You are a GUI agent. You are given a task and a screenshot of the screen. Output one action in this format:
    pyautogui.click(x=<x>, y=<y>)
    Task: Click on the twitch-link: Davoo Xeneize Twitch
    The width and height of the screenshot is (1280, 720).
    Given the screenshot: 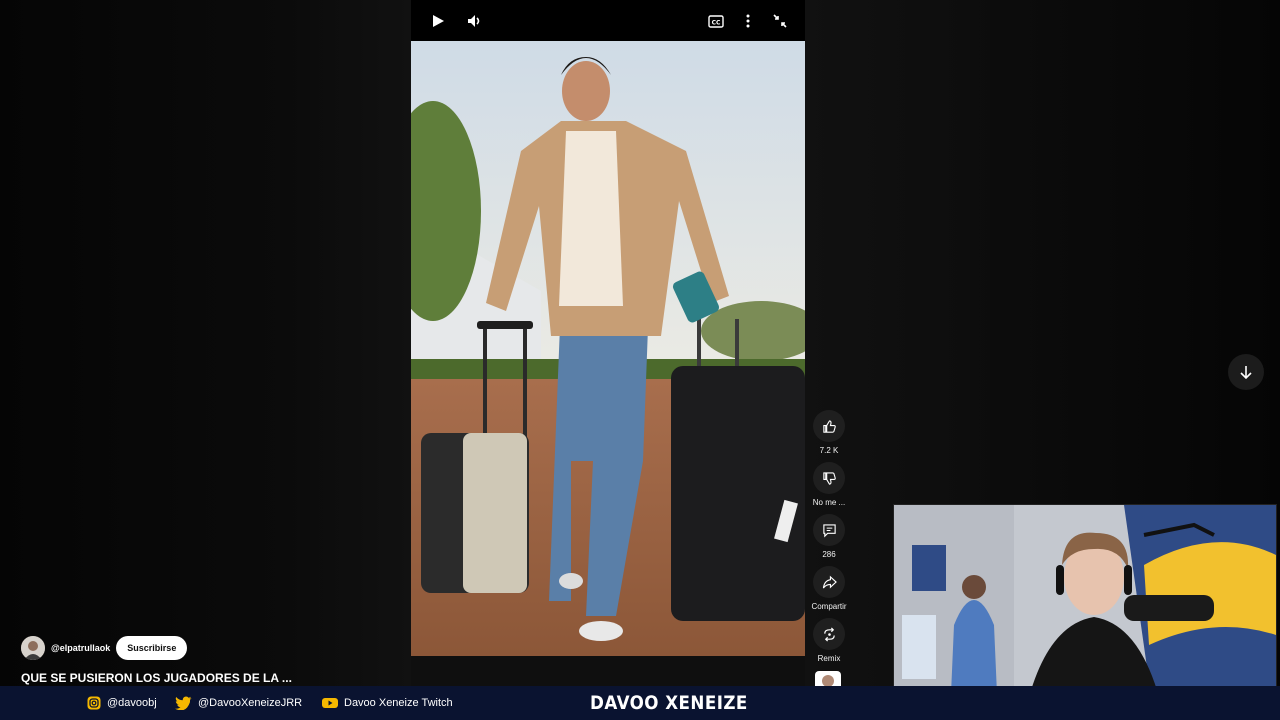 What is the action you would take?
    pyautogui.click(x=387, y=703)
    